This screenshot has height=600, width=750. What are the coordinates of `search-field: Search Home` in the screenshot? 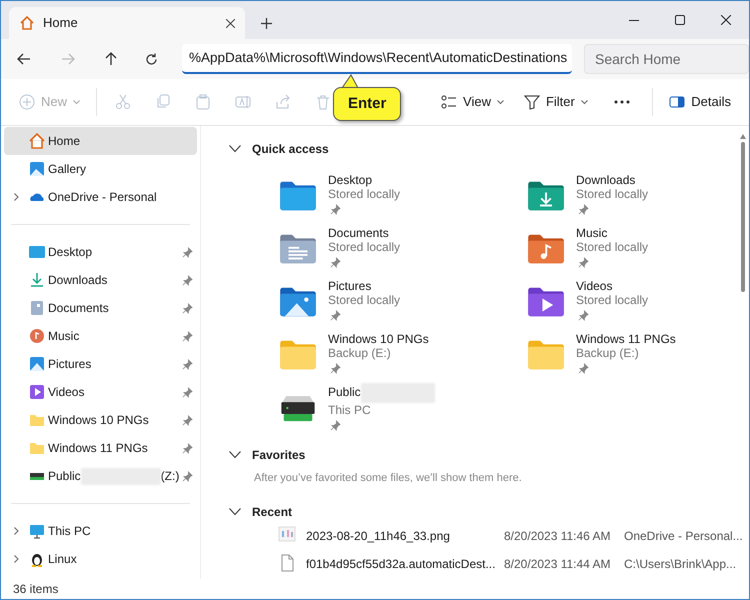 It's located at (666, 59).